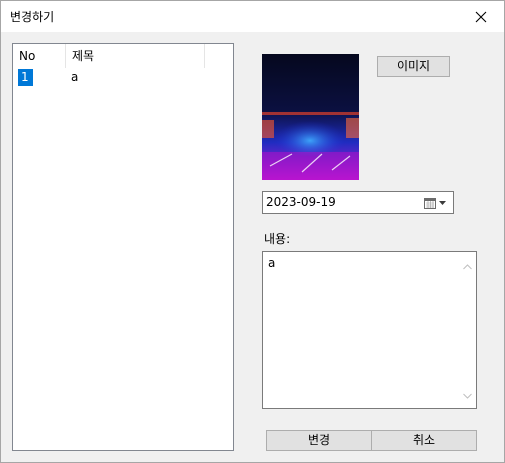 The height and width of the screenshot is (463, 505). I want to click on title-bar: 변경하기, so click(252, 16).